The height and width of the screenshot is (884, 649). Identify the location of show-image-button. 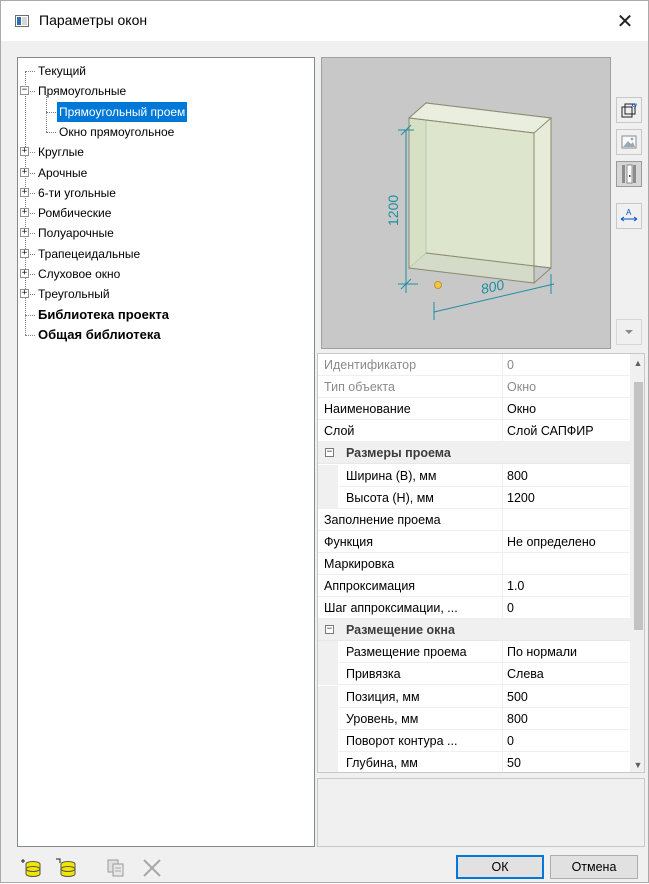
(629, 142).